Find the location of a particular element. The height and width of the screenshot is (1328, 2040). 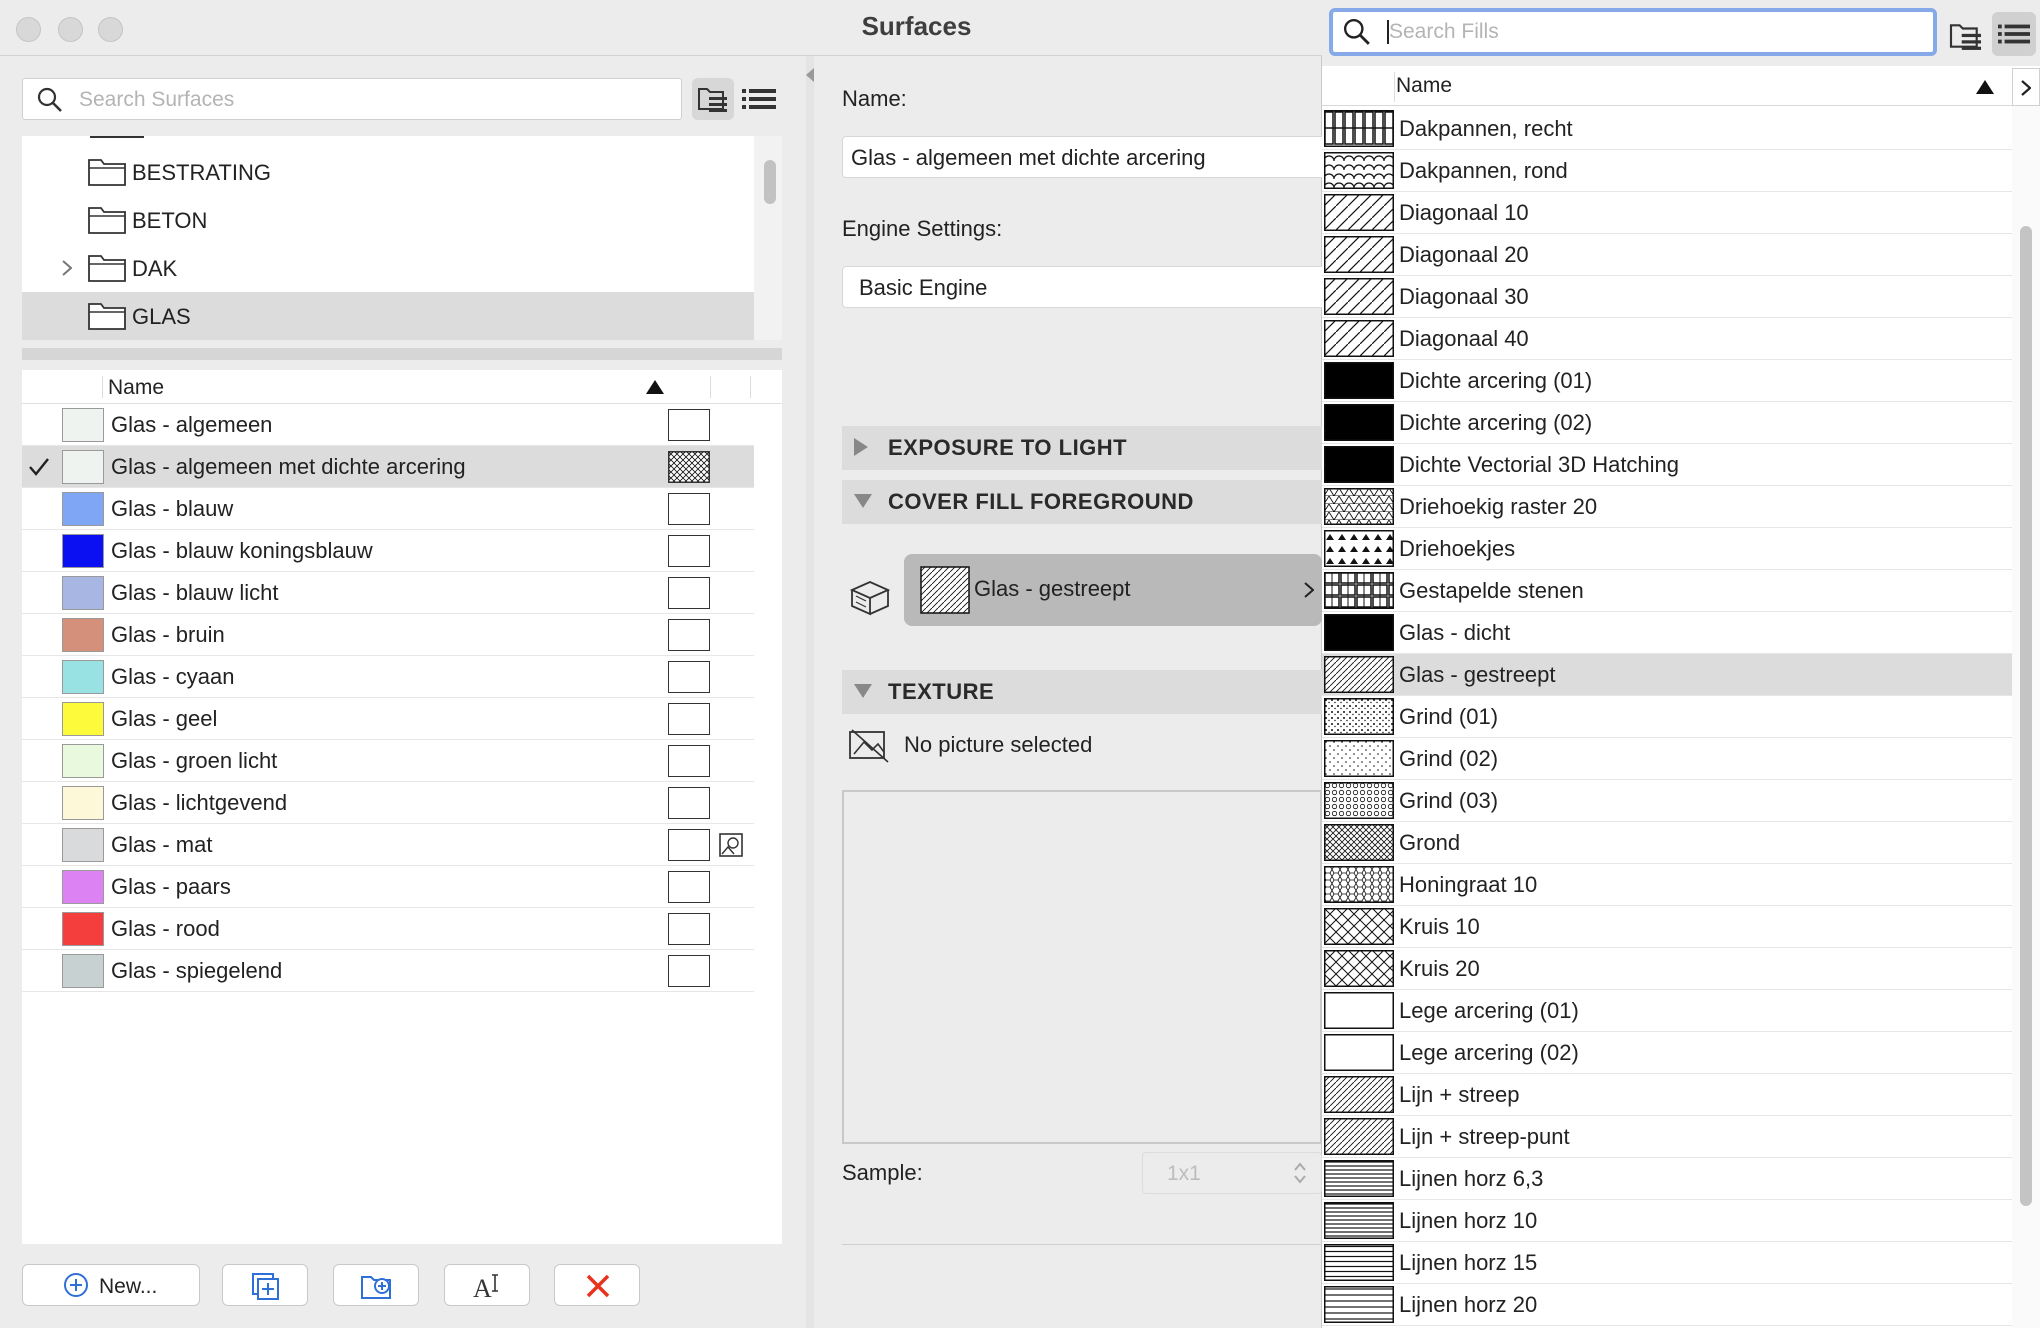

fill-row: Driehoekjes is located at coordinates (1667, 549).